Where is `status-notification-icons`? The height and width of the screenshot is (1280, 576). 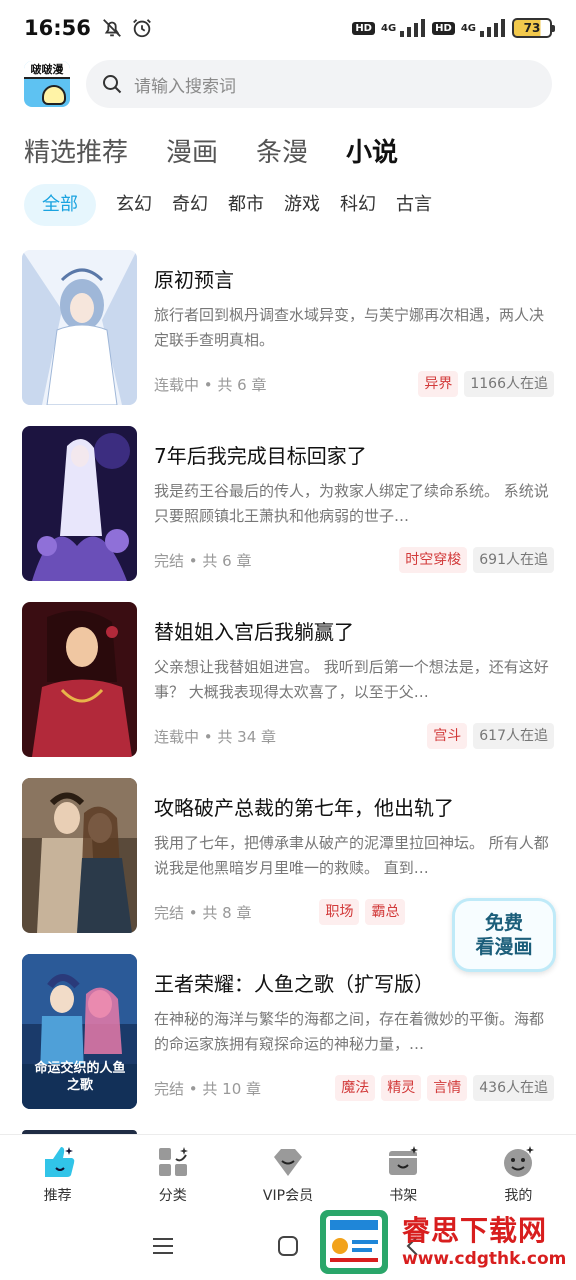
status-notification-icons is located at coordinates (127, 28).